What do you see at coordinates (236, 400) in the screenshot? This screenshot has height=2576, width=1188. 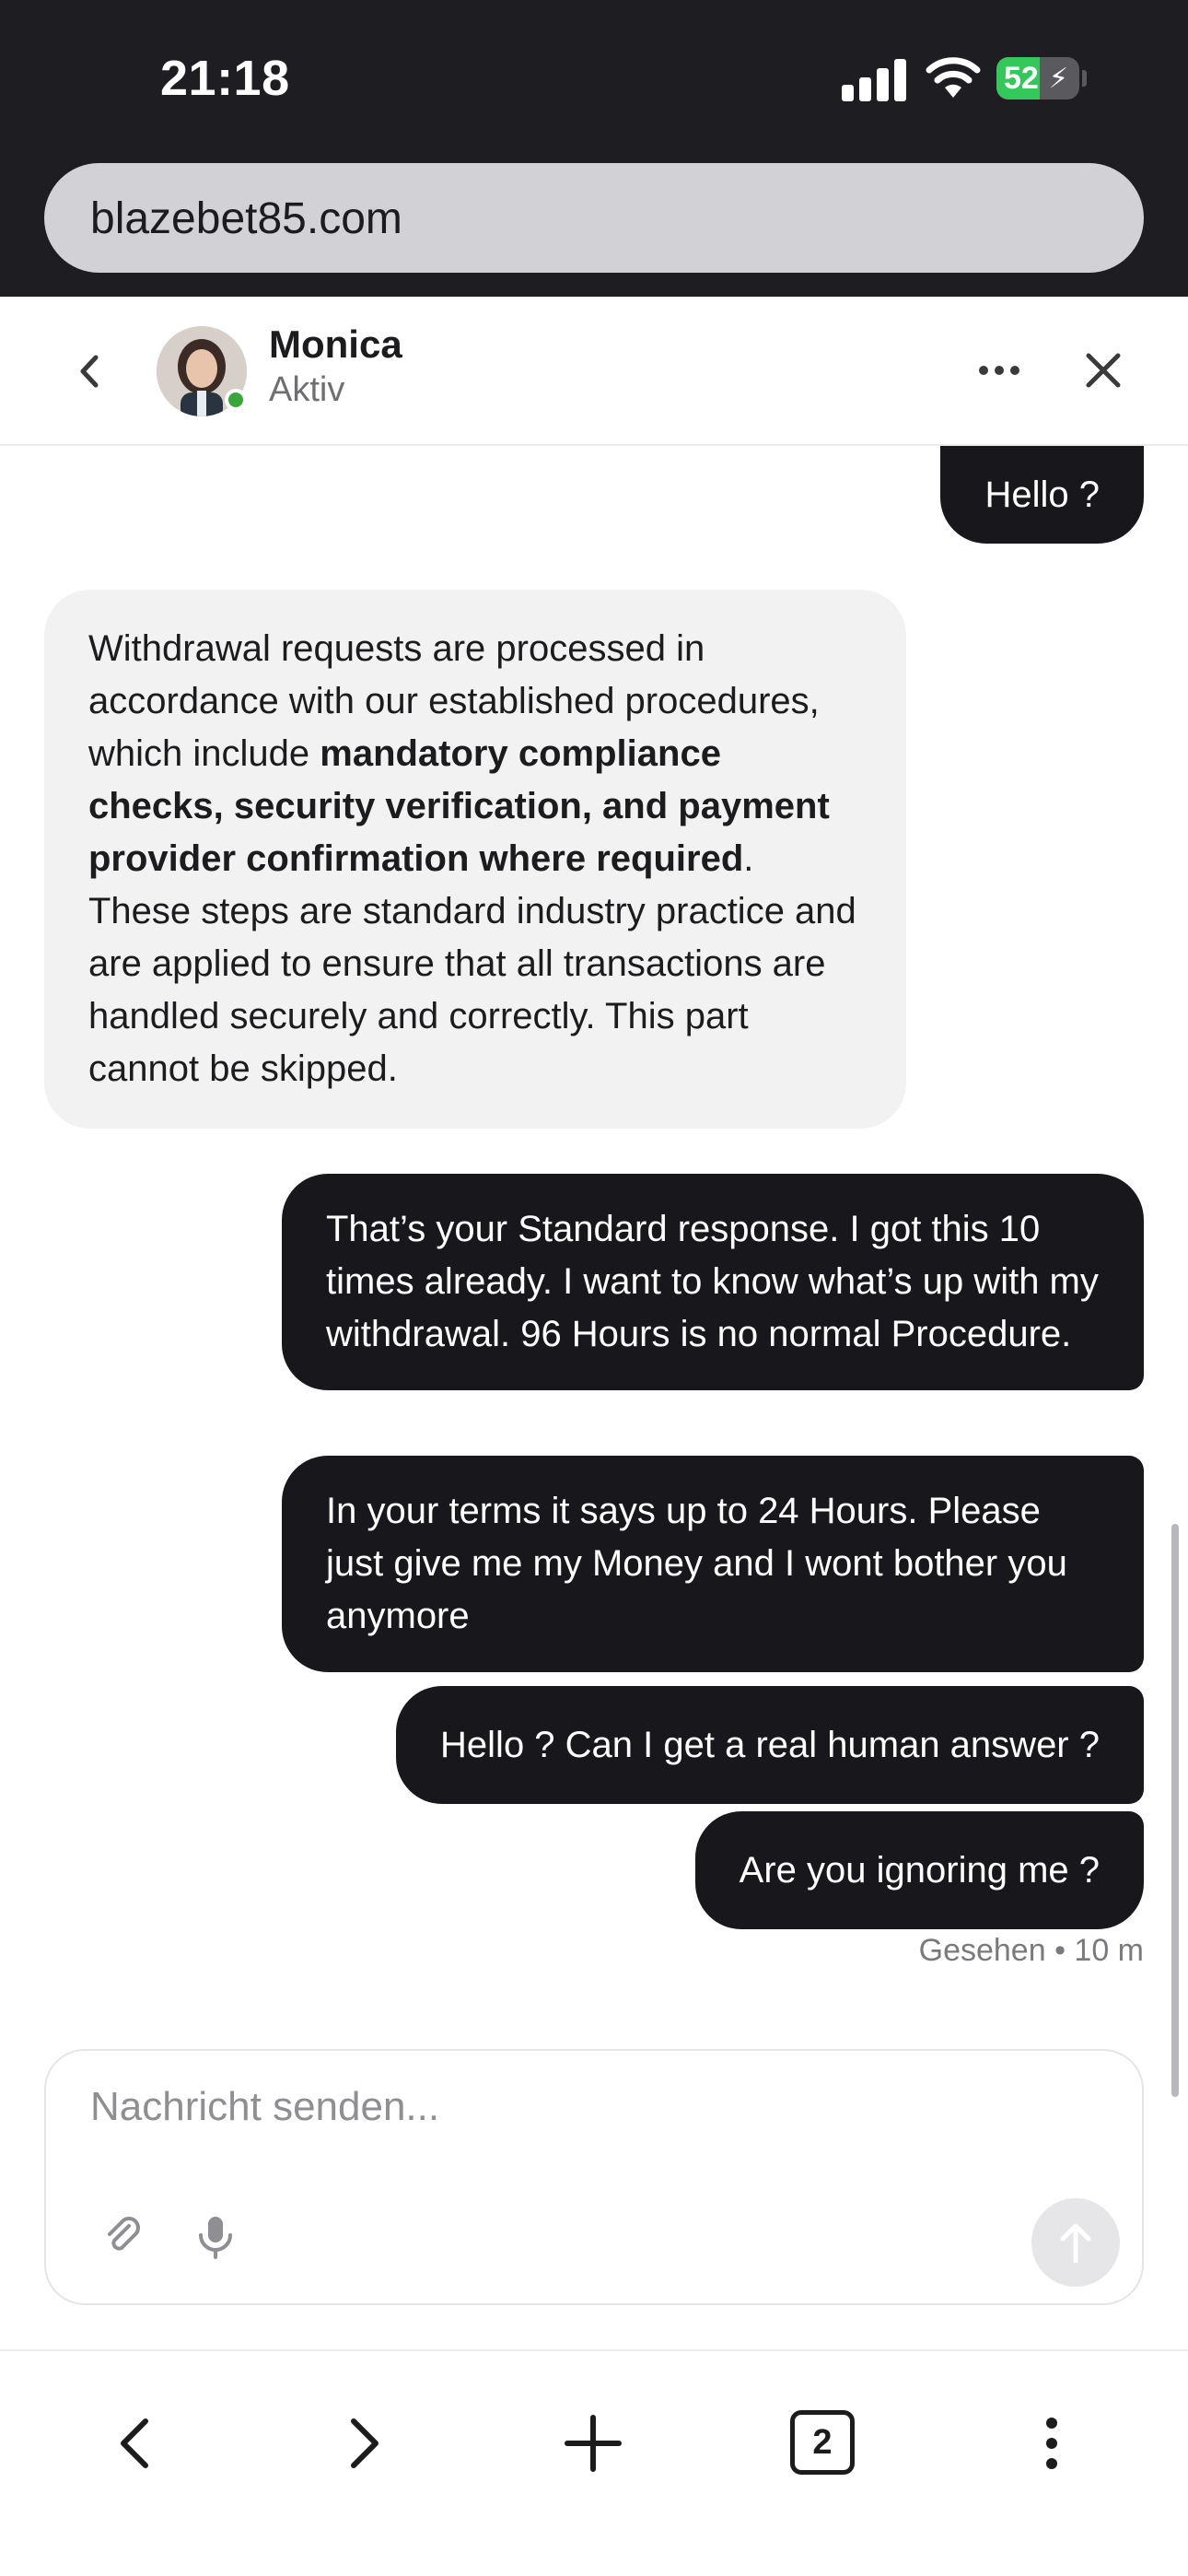 I see `online-indicator` at bounding box center [236, 400].